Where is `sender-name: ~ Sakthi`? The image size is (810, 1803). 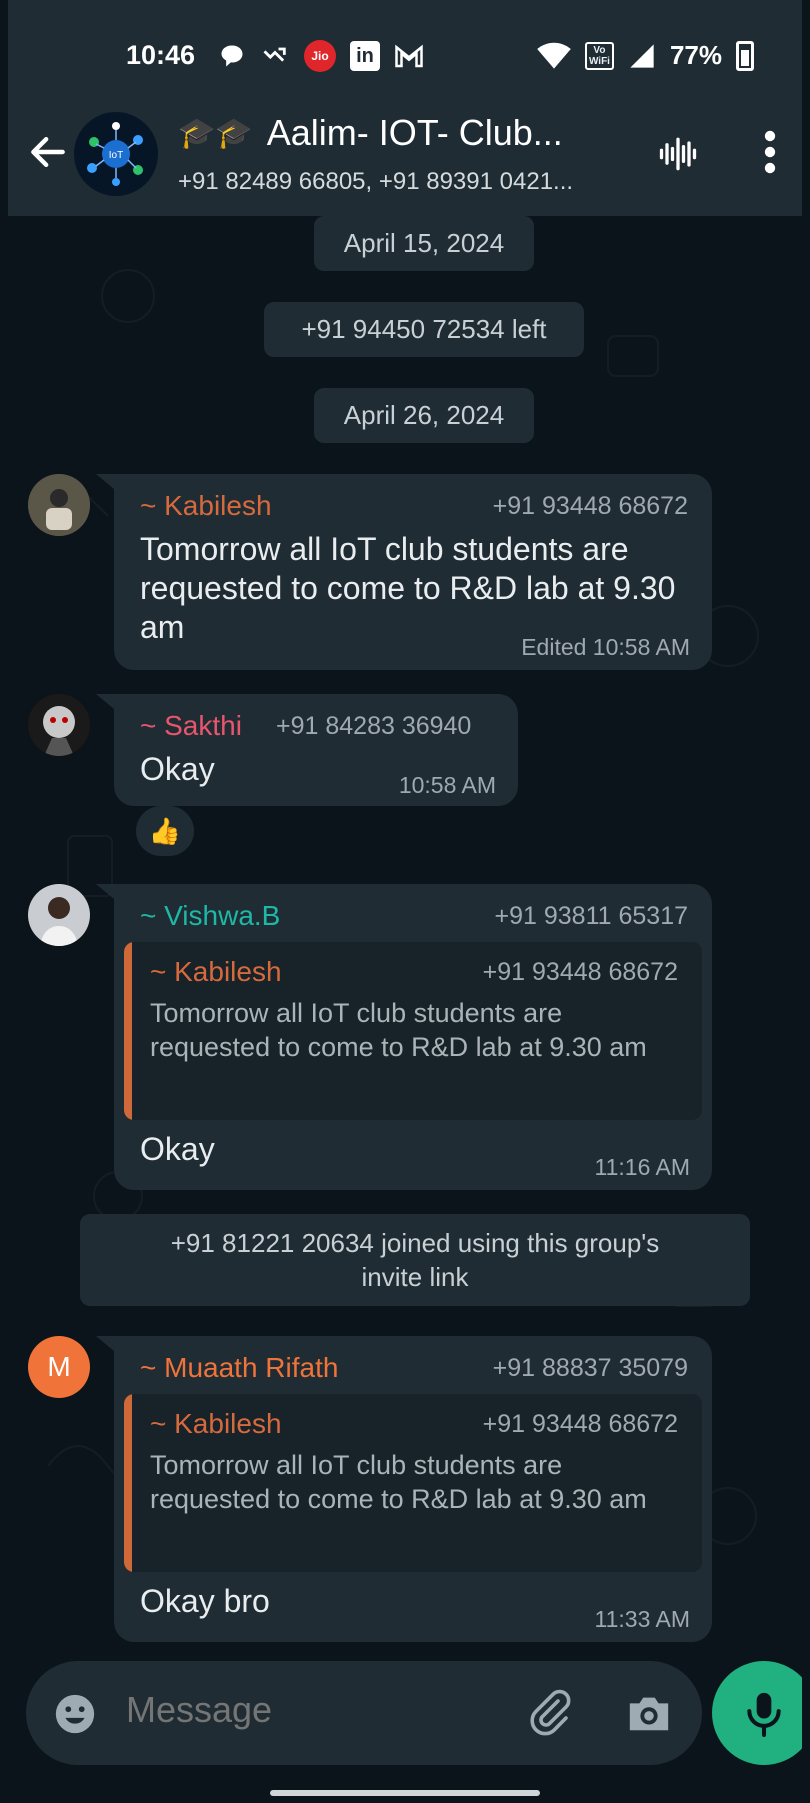
sender-name: ~ Sakthi is located at coordinates (191, 726).